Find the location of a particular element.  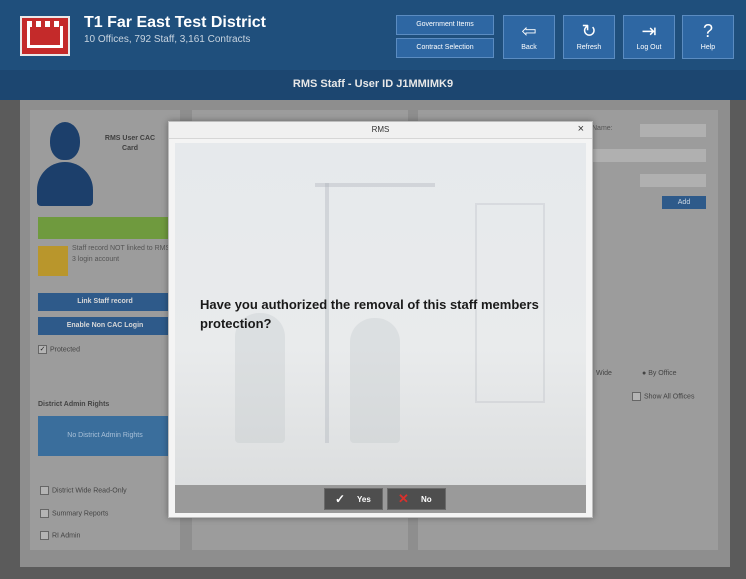

cac-card-label: RMS User CAC Card is located at coordinates (130, 143).